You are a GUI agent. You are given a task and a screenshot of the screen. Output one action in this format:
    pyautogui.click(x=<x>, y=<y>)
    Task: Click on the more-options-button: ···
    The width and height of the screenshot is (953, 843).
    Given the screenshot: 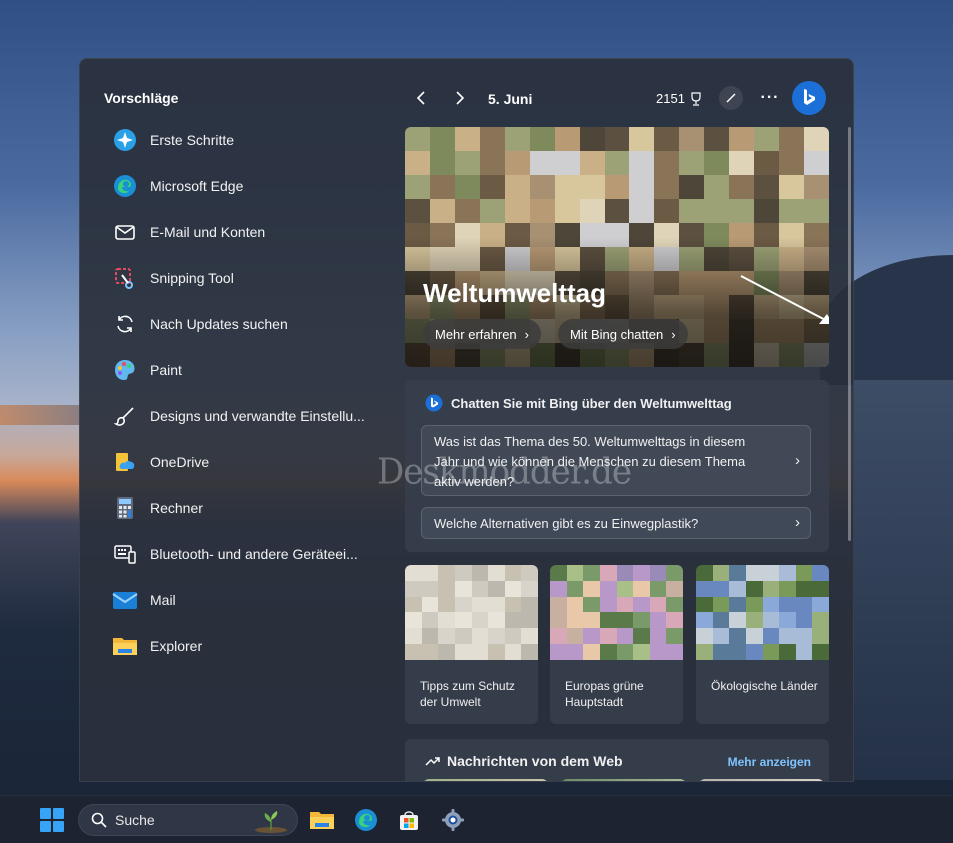 What is the action you would take?
    pyautogui.click(x=770, y=98)
    